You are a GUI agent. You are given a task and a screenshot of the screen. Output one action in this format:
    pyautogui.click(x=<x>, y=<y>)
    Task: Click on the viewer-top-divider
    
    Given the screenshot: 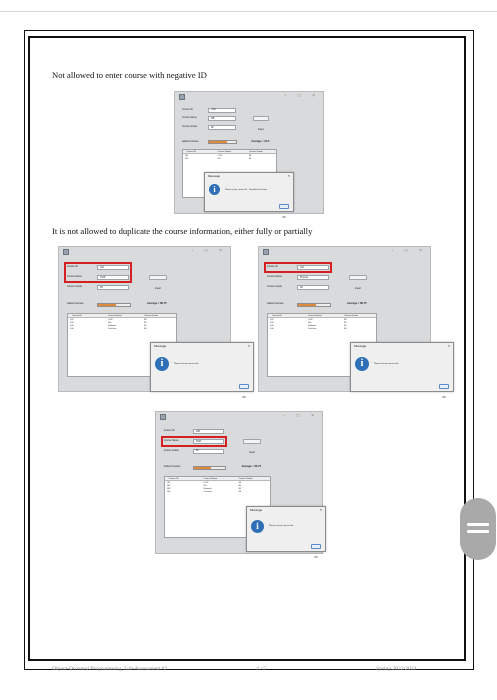 What is the action you would take?
    pyautogui.click(x=248, y=11)
    